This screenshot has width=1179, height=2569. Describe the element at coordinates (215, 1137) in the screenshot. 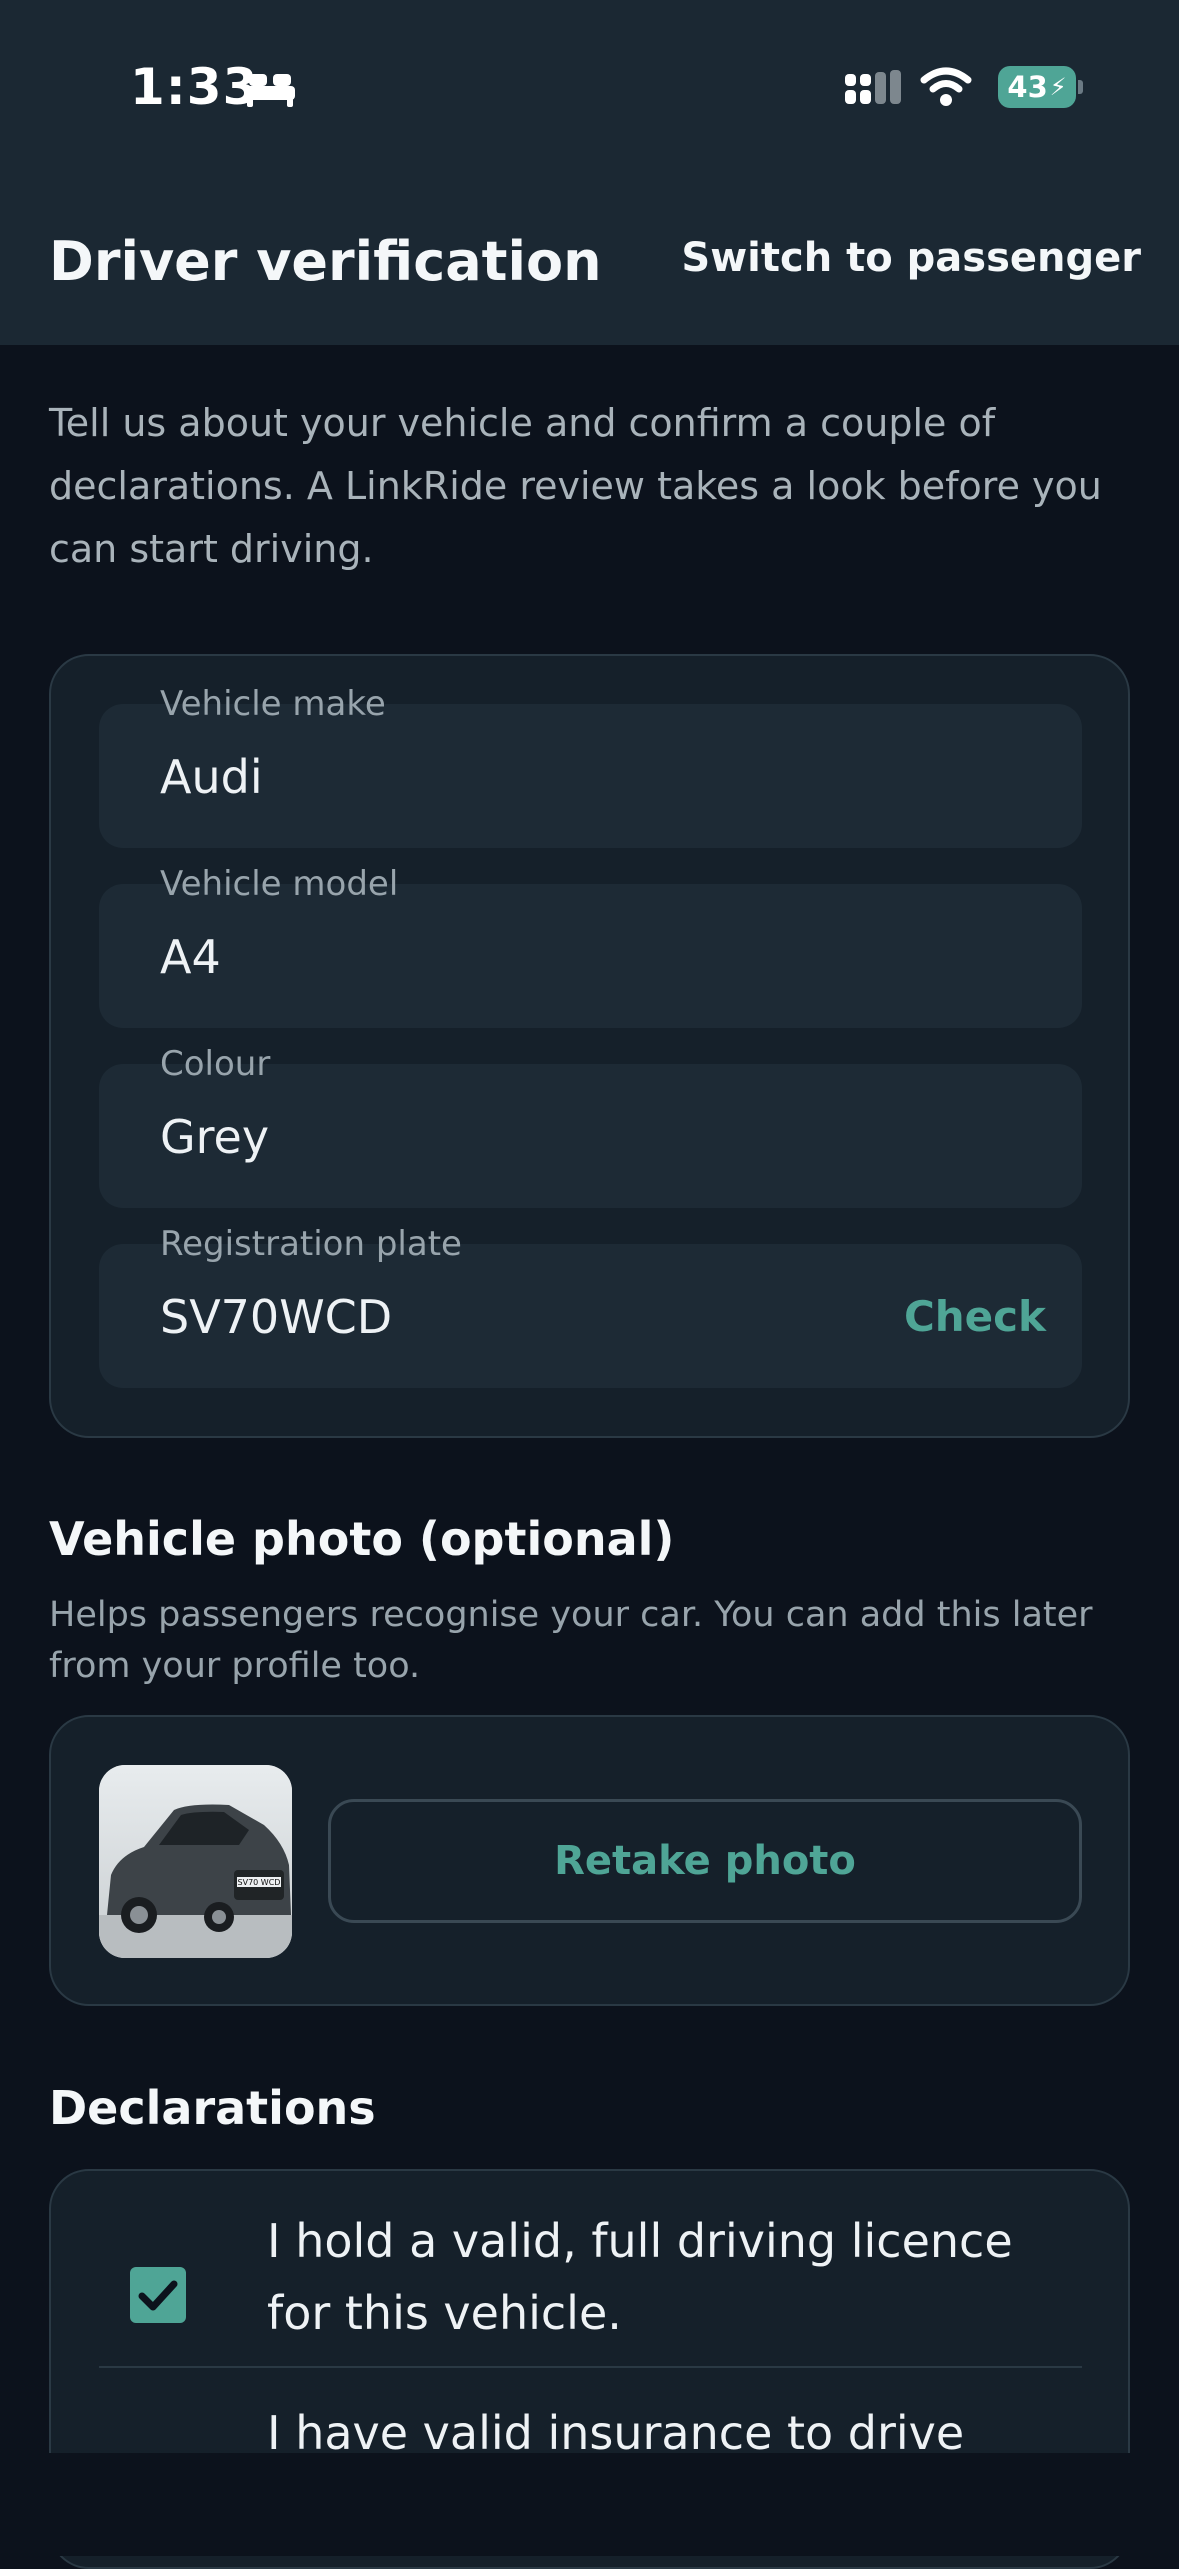

I see `colour-value: Grey` at that location.